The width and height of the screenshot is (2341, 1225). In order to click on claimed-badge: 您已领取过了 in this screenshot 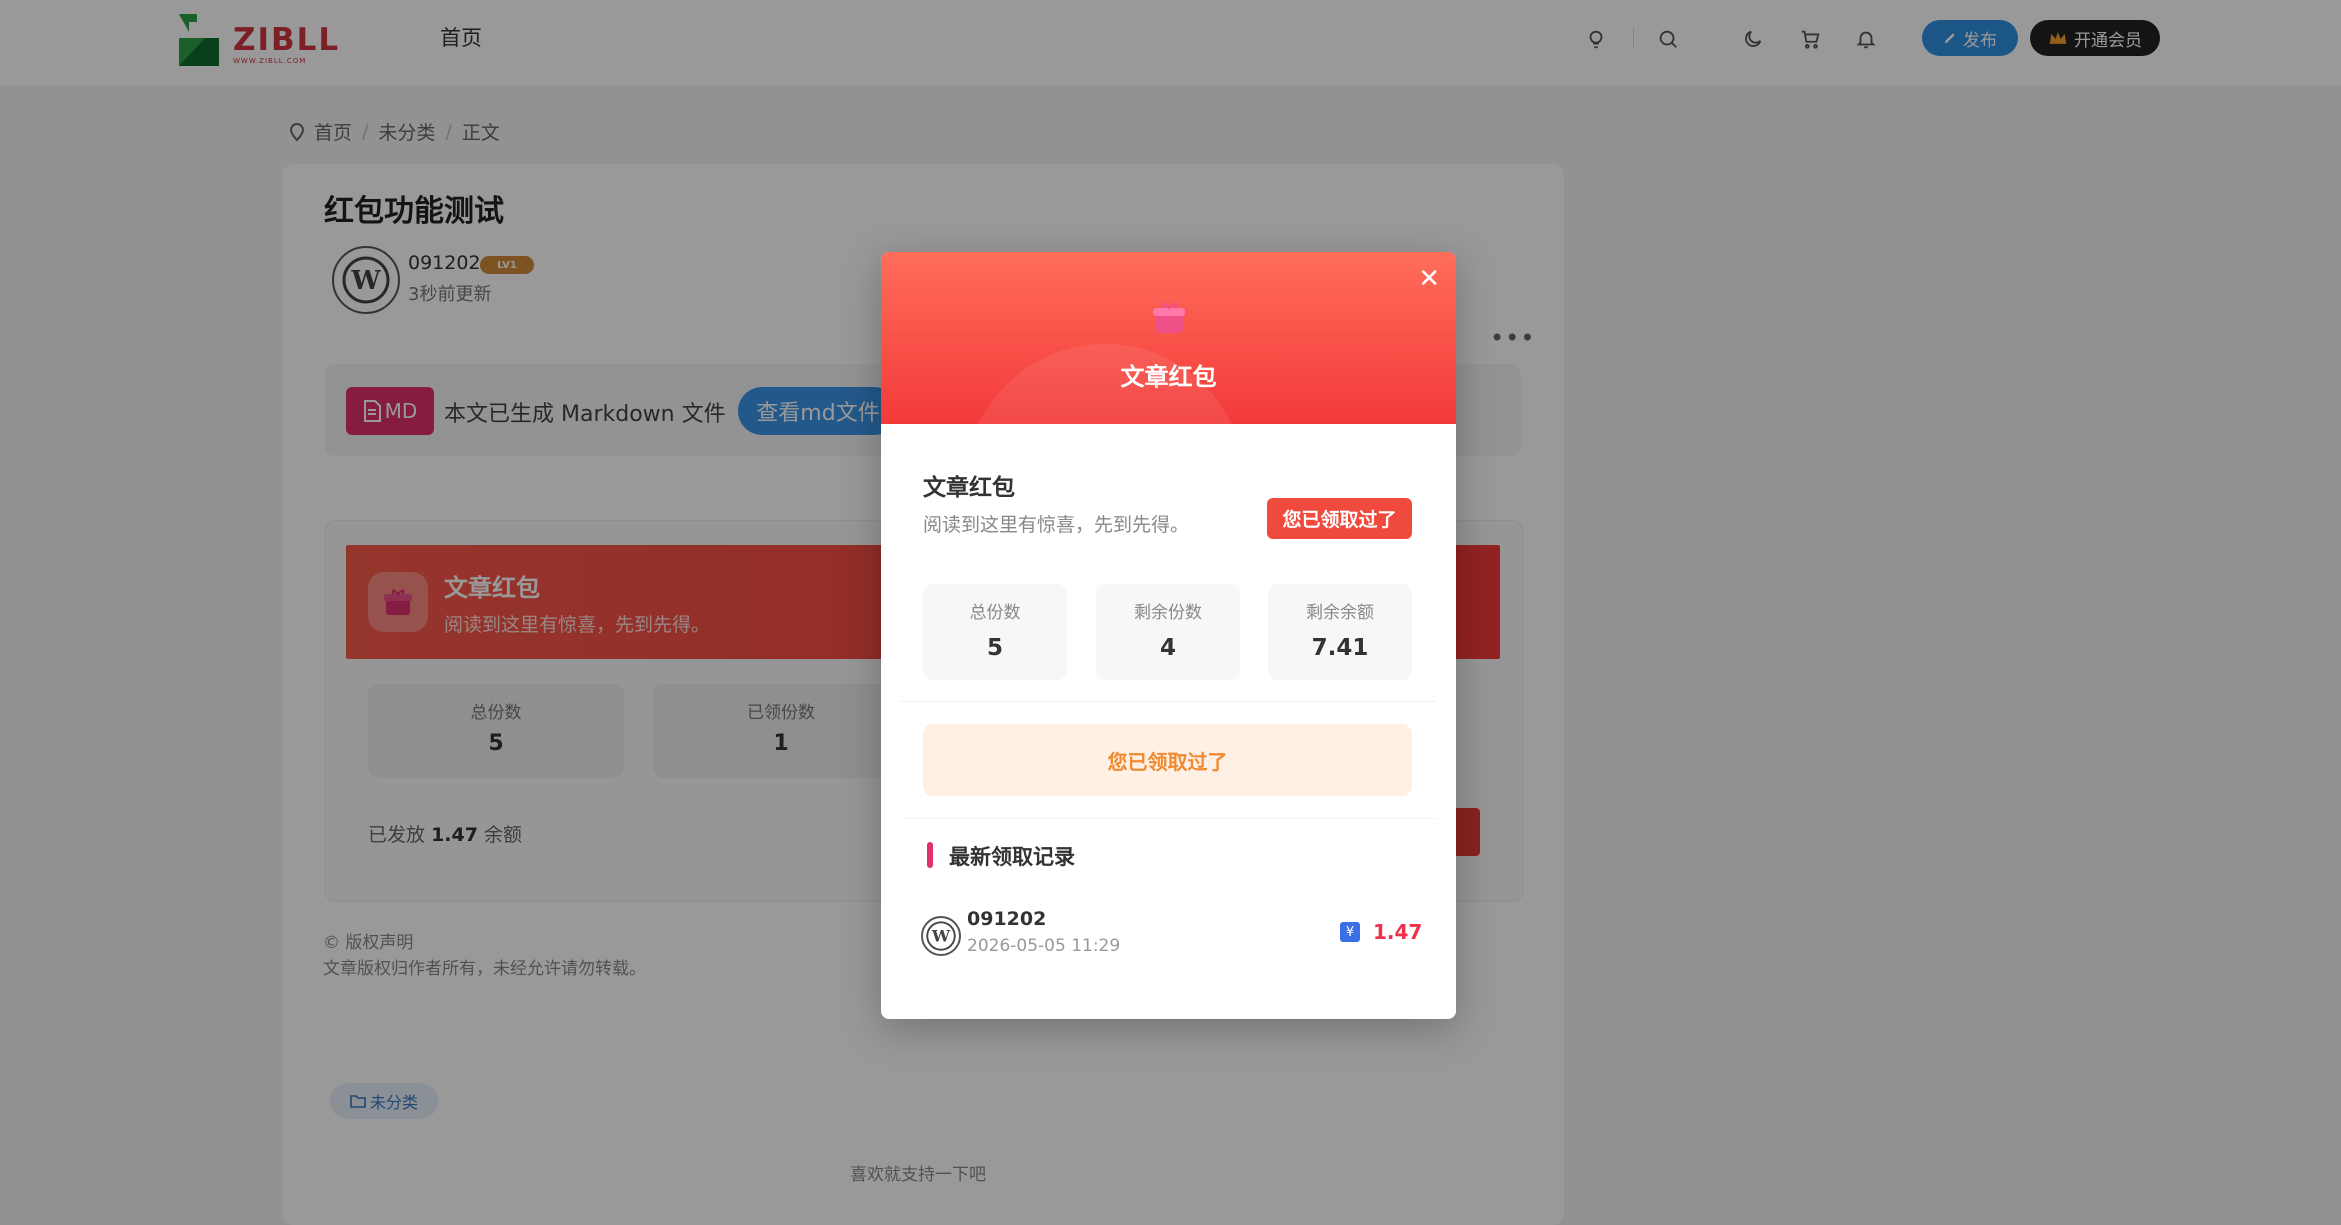, I will do `click(1339, 518)`.